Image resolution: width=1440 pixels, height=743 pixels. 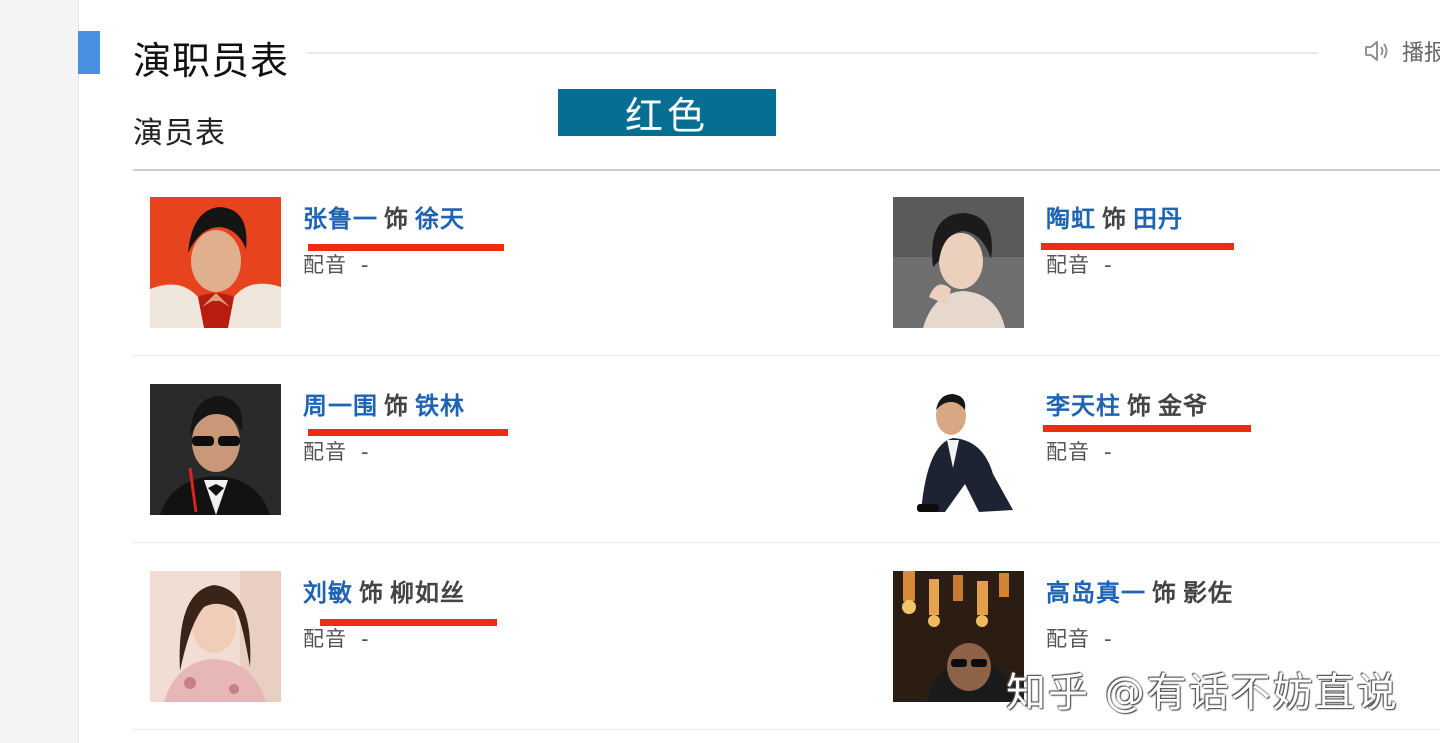 I want to click on role-line: 李天柱饰金爷, so click(x=1127, y=403).